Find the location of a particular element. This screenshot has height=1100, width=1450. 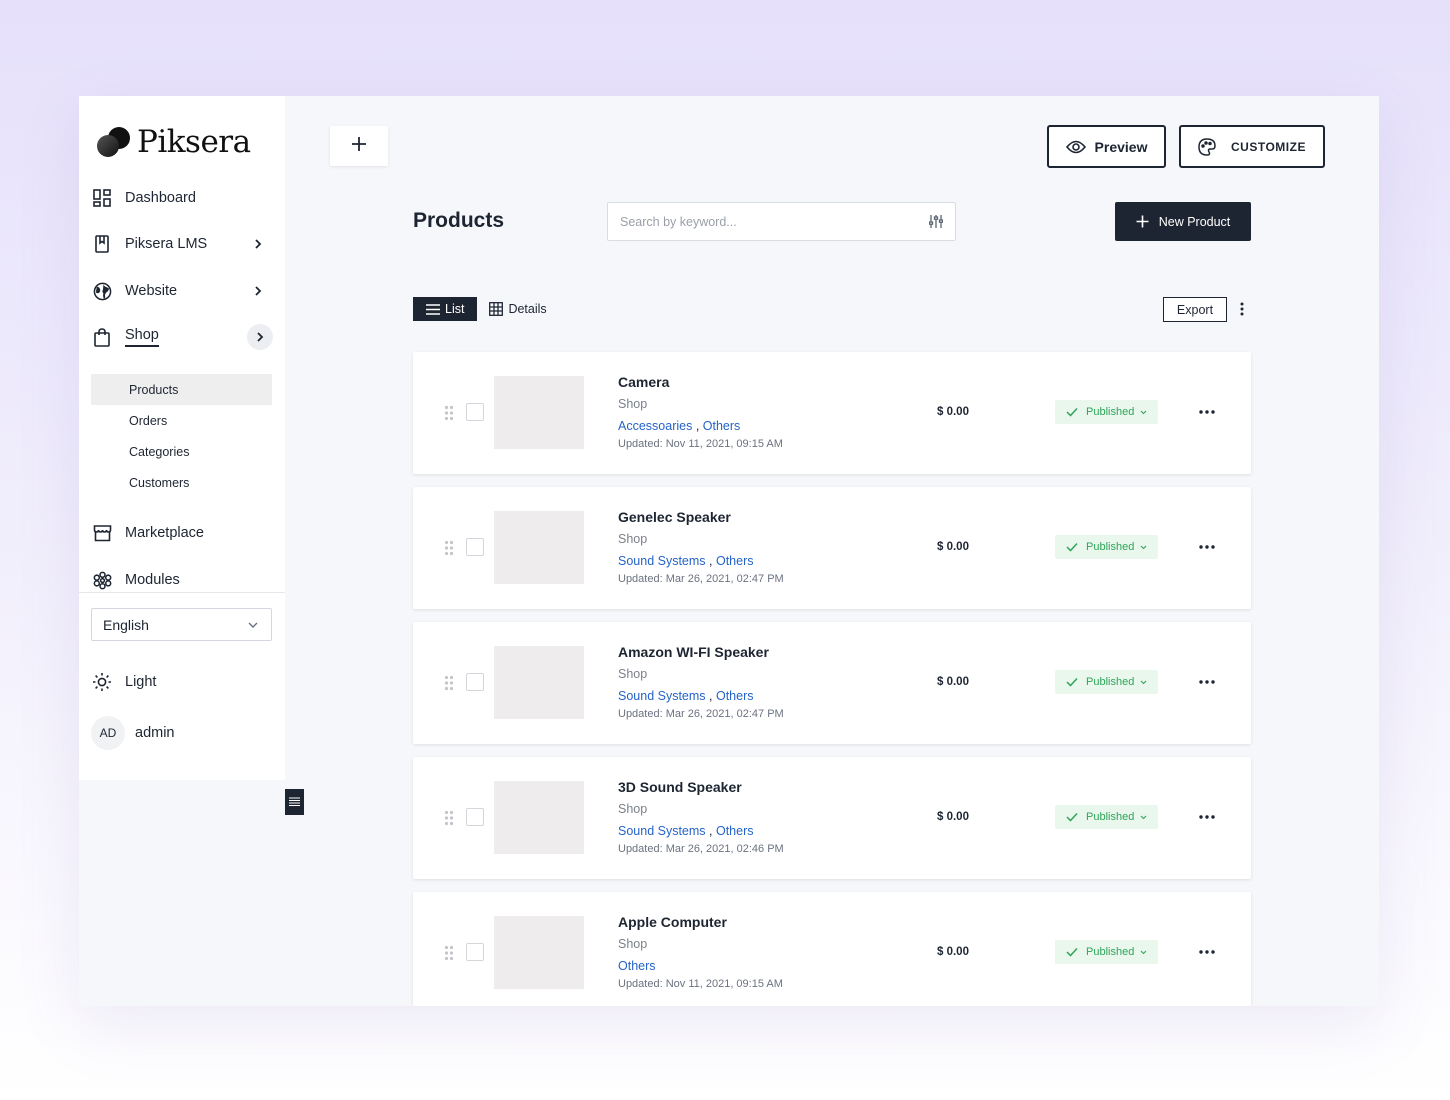

product-price: $ 0.00 is located at coordinates (953, 547).